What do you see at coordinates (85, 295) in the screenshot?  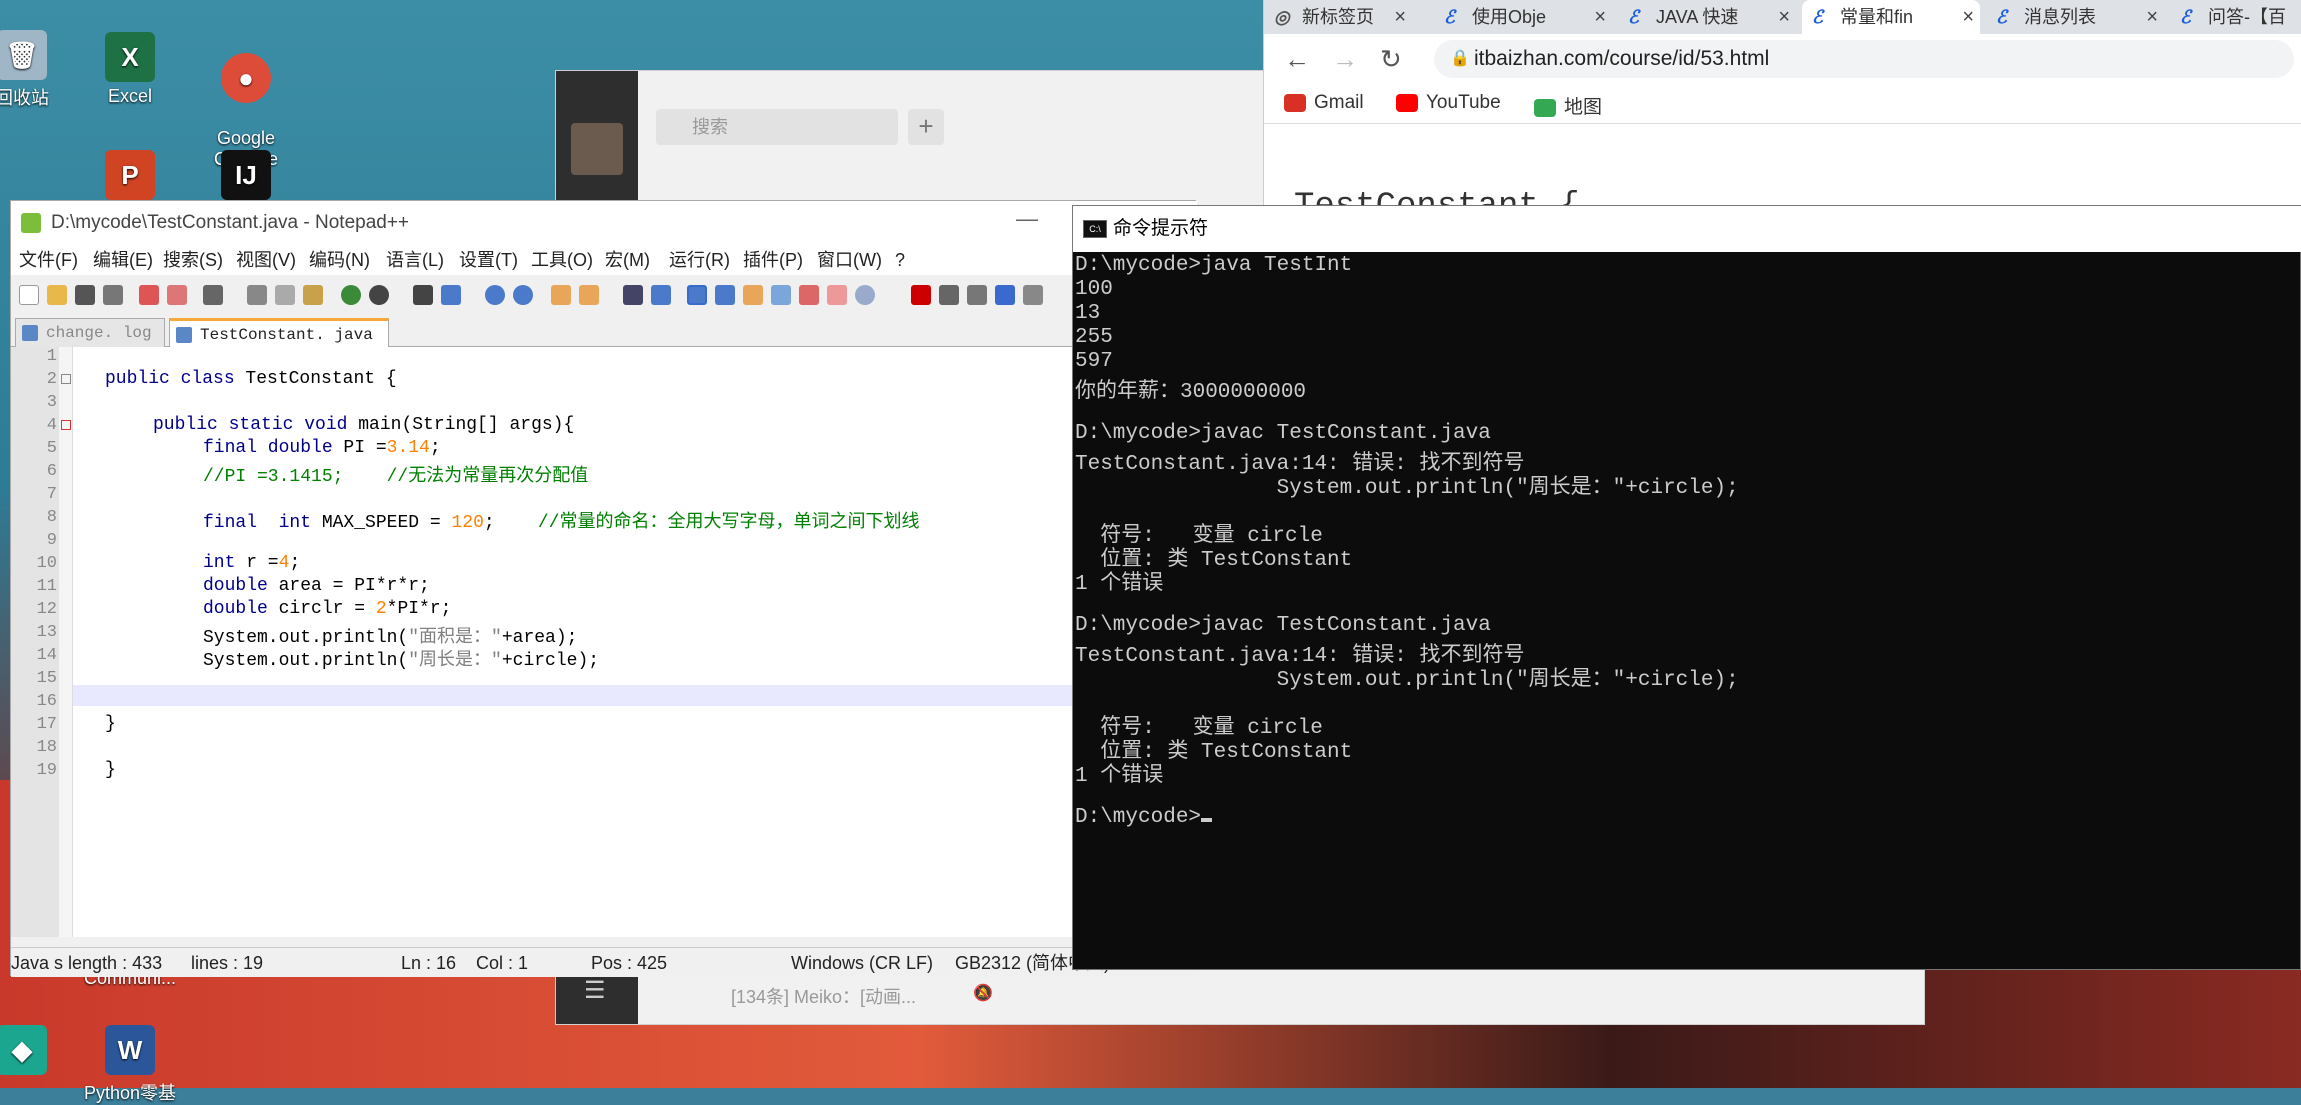 I see `save-icon` at bounding box center [85, 295].